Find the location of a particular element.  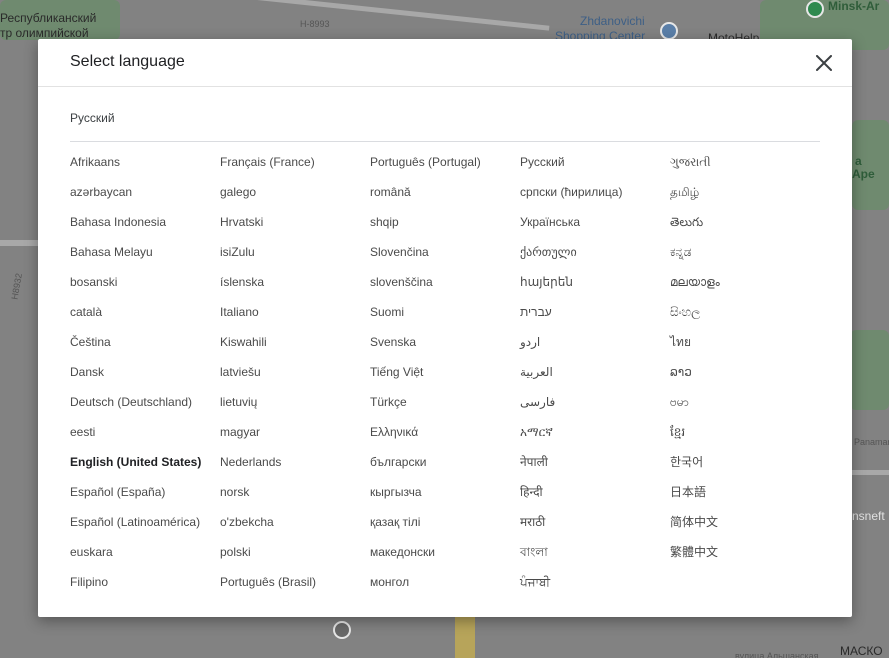

language-option: polski is located at coordinates (295, 558).